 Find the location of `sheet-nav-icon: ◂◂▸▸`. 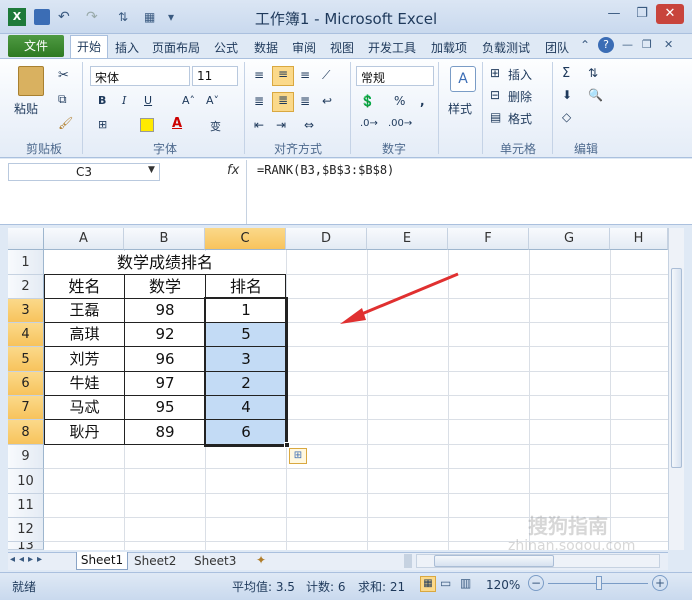

sheet-nav-icon: ◂◂▸▸ is located at coordinates (28, 559).